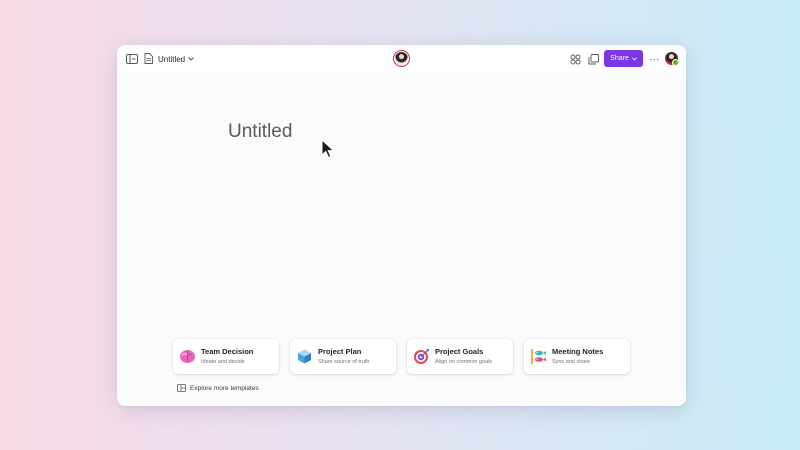  What do you see at coordinates (187, 356) in the screenshot?
I see `brain-icon` at bounding box center [187, 356].